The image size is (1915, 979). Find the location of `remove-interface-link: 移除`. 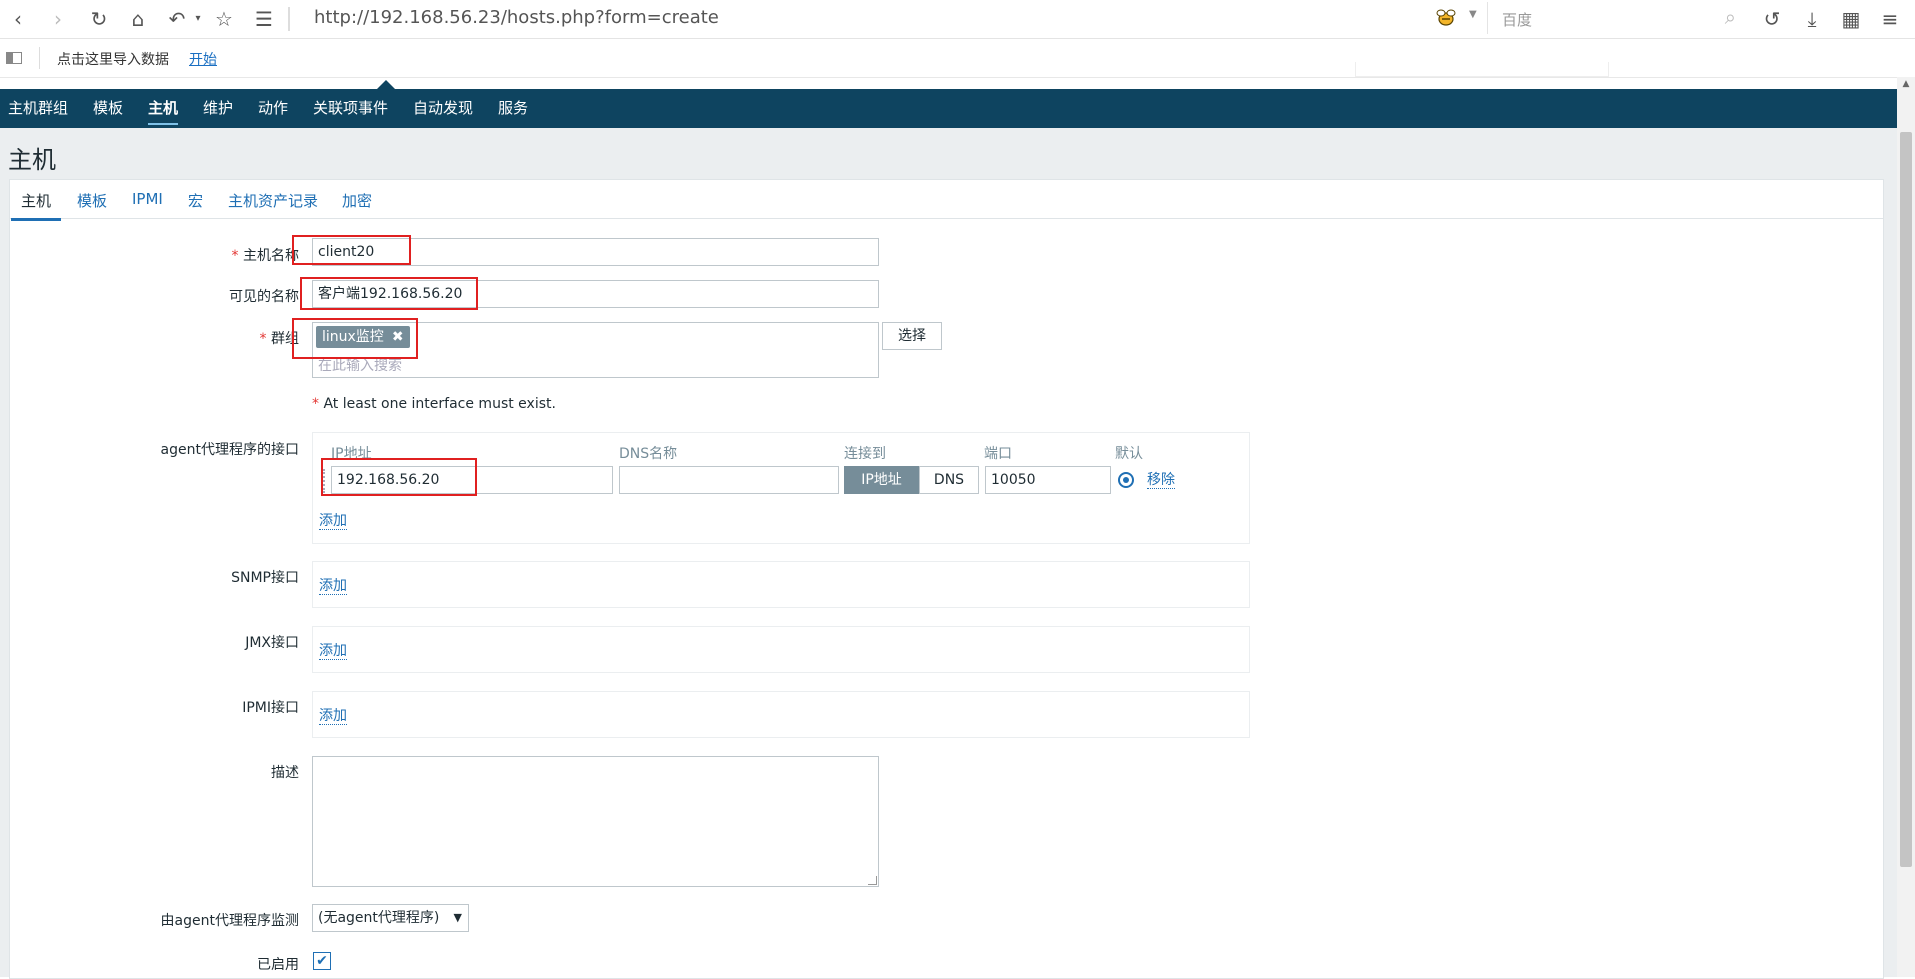

remove-interface-link: 移除 is located at coordinates (1161, 480).